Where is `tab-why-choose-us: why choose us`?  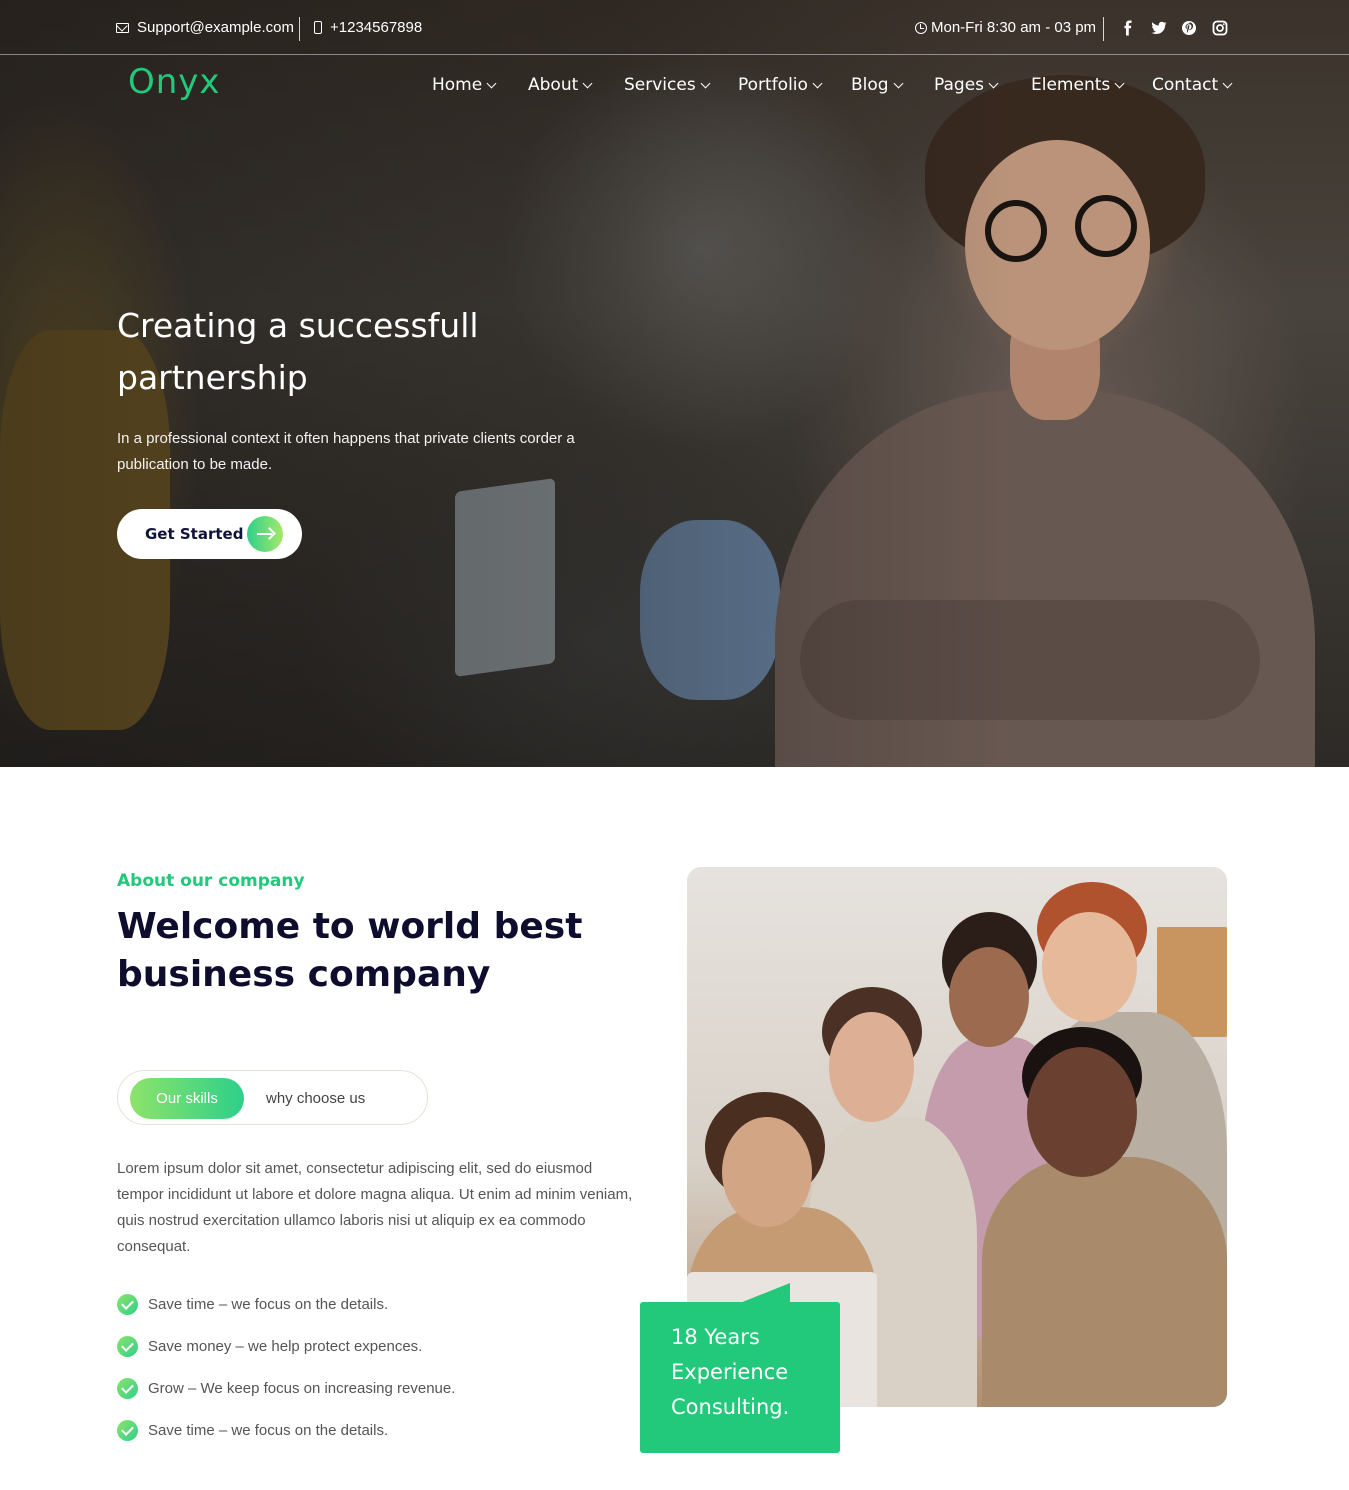 tab-why-choose-us: why choose us is located at coordinates (315, 1098).